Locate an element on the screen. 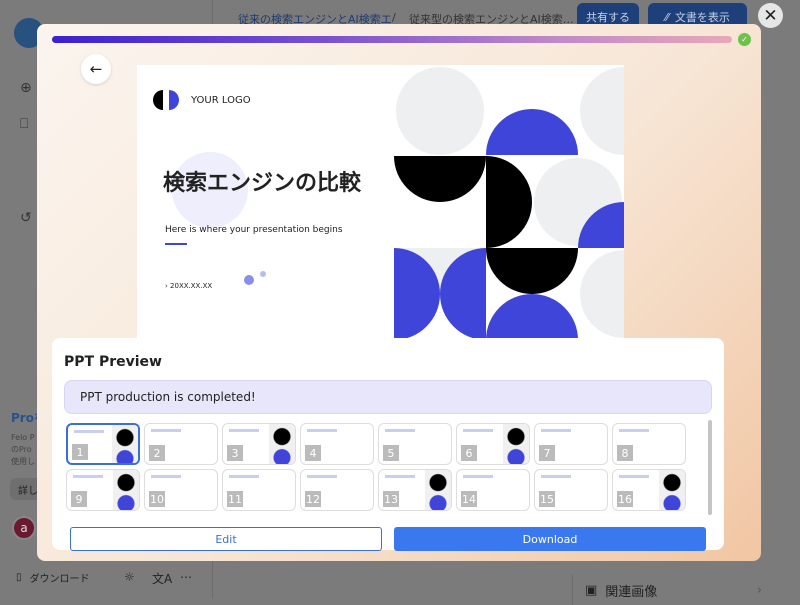 The height and width of the screenshot is (605, 800). slide-title: 検索エンジンの比較 is located at coordinates (262, 183).